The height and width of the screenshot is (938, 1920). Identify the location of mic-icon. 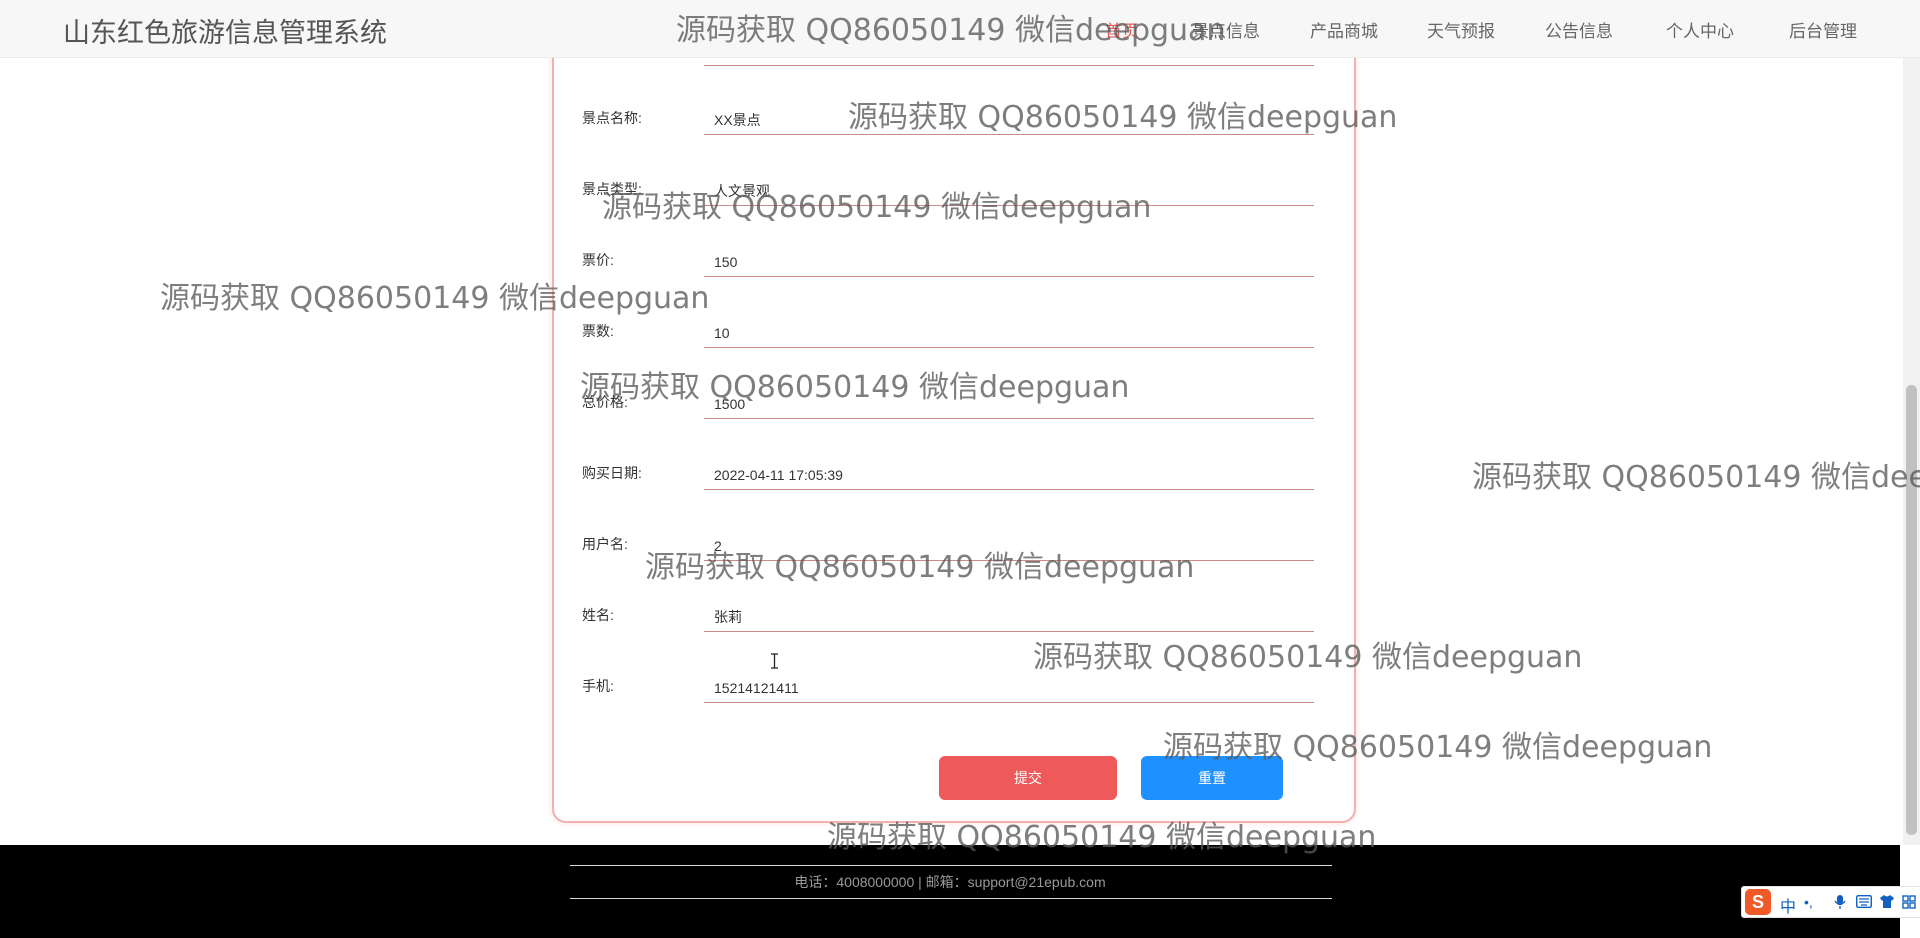
(1840, 902).